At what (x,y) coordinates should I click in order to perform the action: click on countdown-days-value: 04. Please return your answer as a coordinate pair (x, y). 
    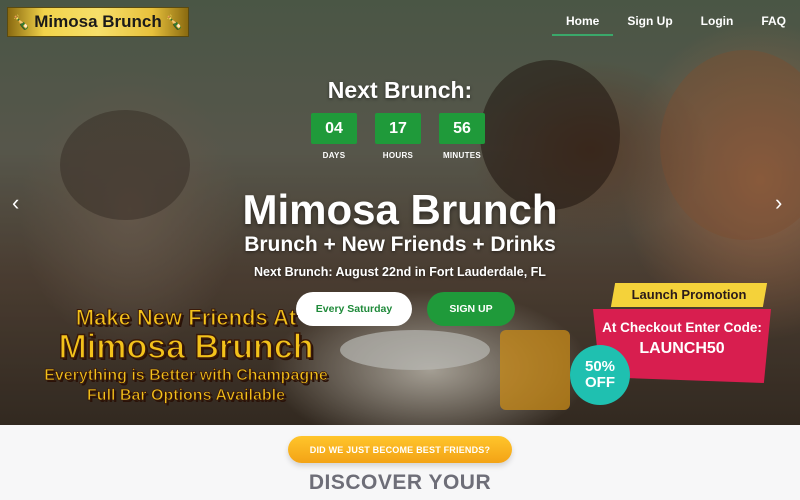
    Looking at the image, I should click on (334, 128).